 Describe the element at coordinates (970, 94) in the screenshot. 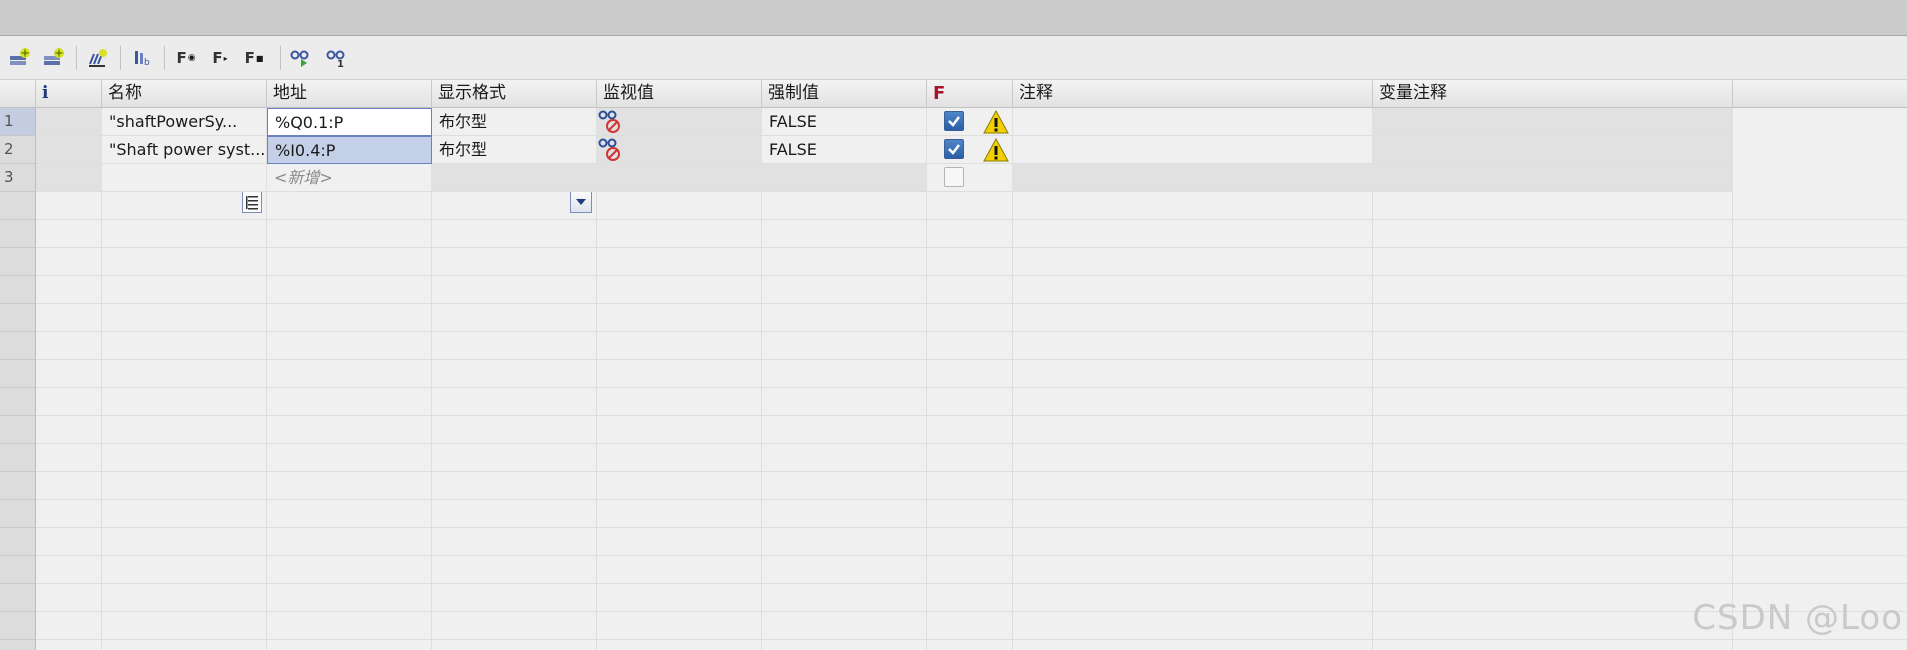

I see `header-force-flag: F` at that location.